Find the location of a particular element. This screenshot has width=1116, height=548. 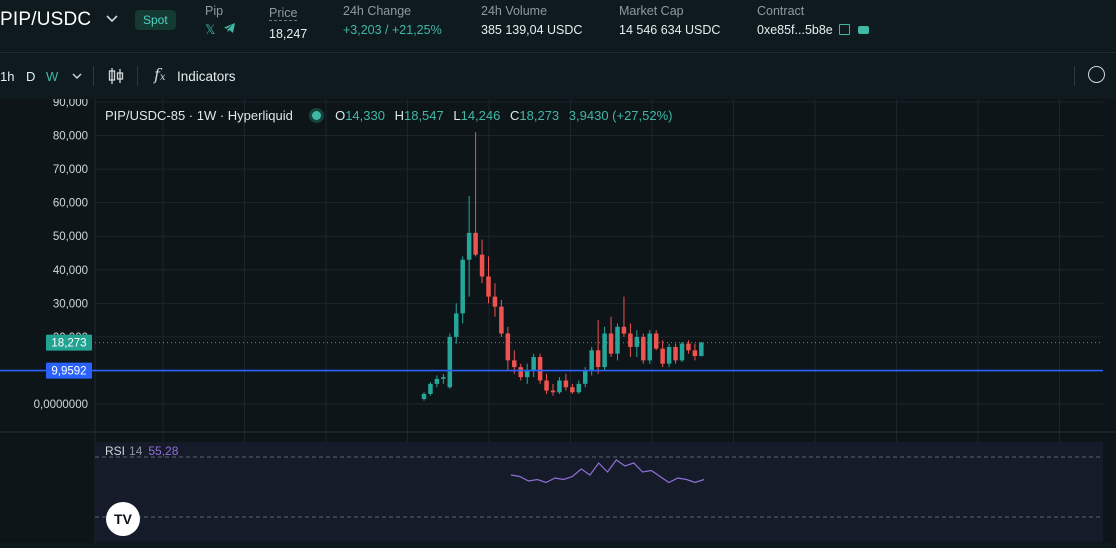

external-link-icon is located at coordinates (844, 29).